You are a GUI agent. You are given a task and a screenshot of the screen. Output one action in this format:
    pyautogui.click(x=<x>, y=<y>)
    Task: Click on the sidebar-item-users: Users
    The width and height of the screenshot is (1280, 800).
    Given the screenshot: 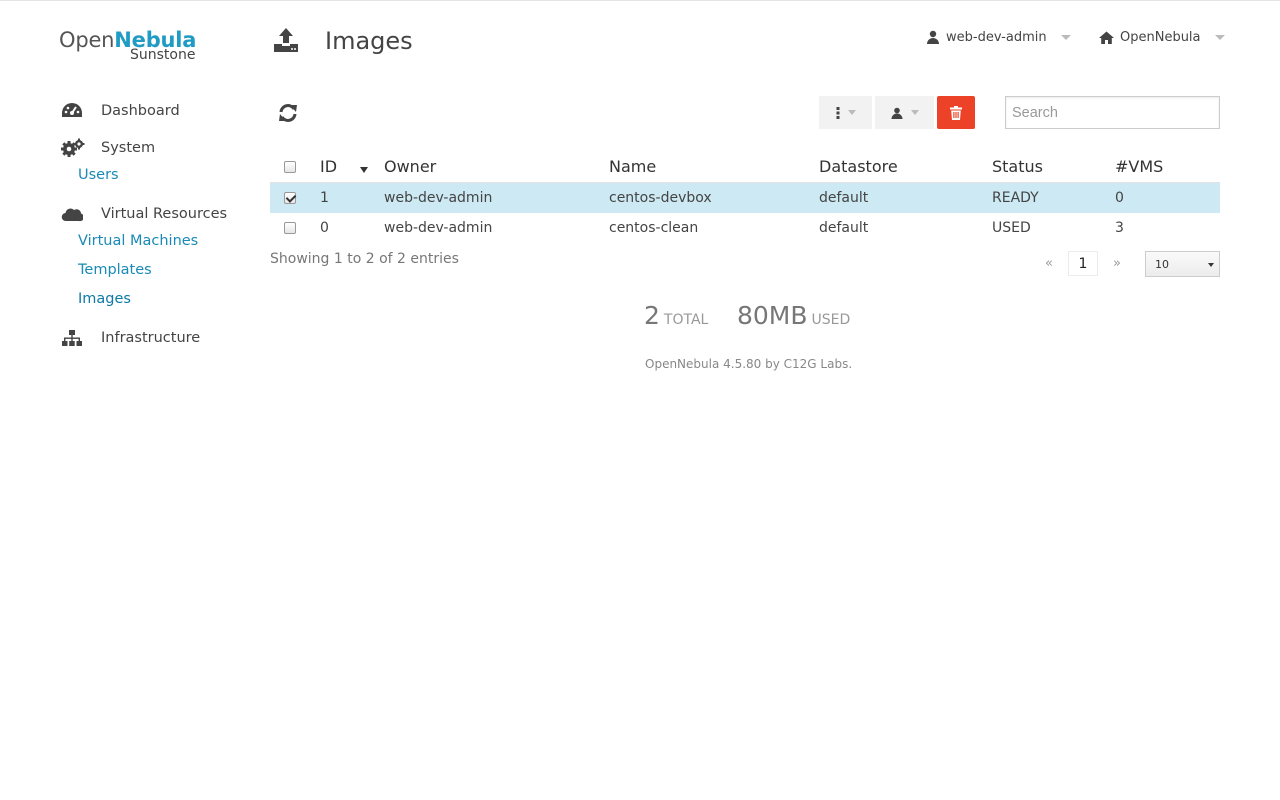 What is the action you would take?
    pyautogui.click(x=98, y=175)
    